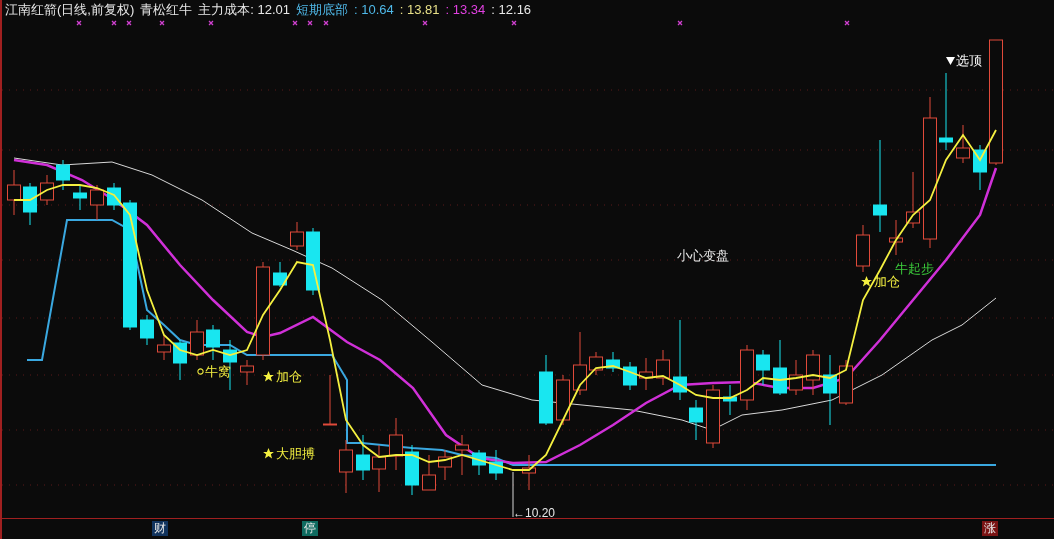 The image size is (1054, 539). I want to click on indicator-name: 青松红牛, so click(166, 10).